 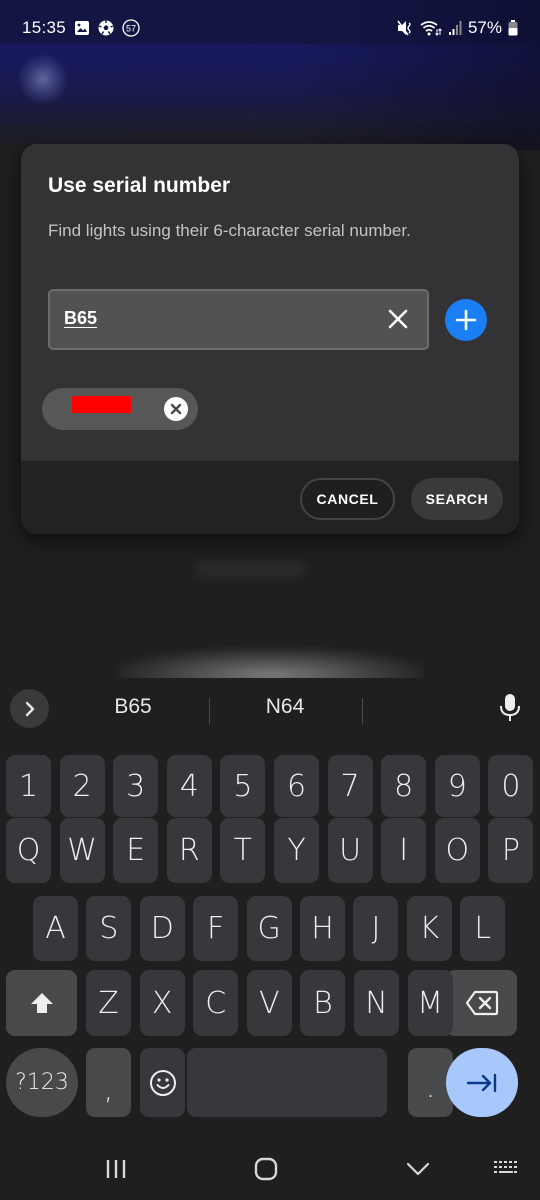 What do you see at coordinates (270, 22) in the screenshot?
I see `status-bar: 15:35 57 57%` at bounding box center [270, 22].